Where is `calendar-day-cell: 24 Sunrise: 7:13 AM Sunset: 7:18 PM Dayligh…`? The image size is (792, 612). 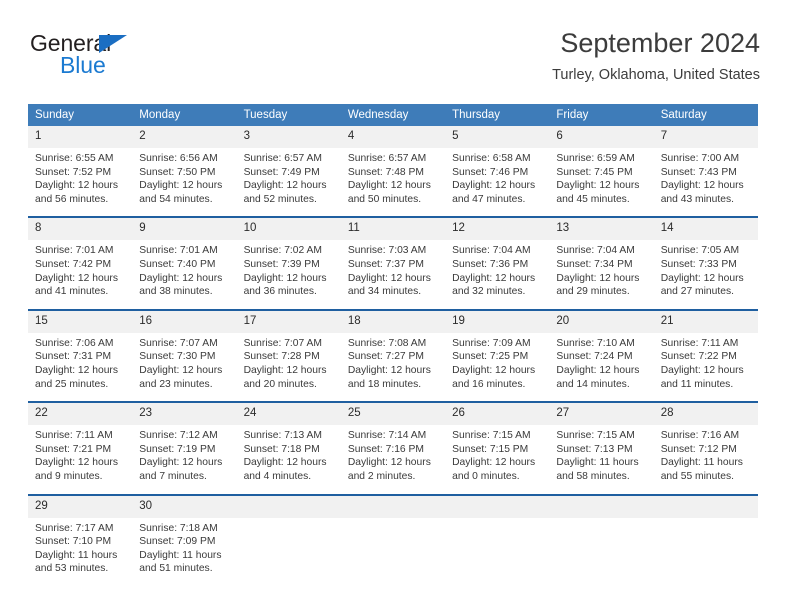
calendar-day-cell: 24 Sunrise: 7:13 AM Sunset: 7:18 PM Dayligh… is located at coordinates (288, 448).